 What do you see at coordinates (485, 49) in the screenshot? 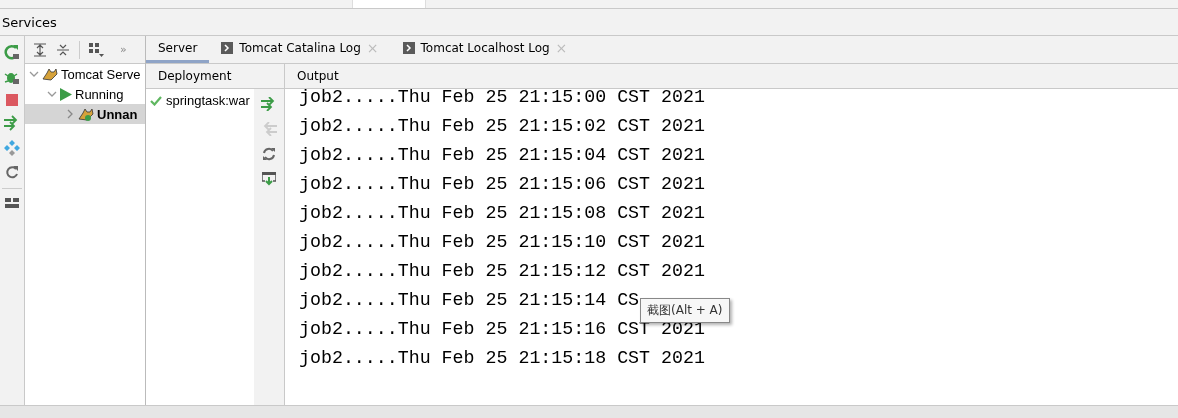
I see `tab: Tomcat Localhost Log ×` at bounding box center [485, 49].